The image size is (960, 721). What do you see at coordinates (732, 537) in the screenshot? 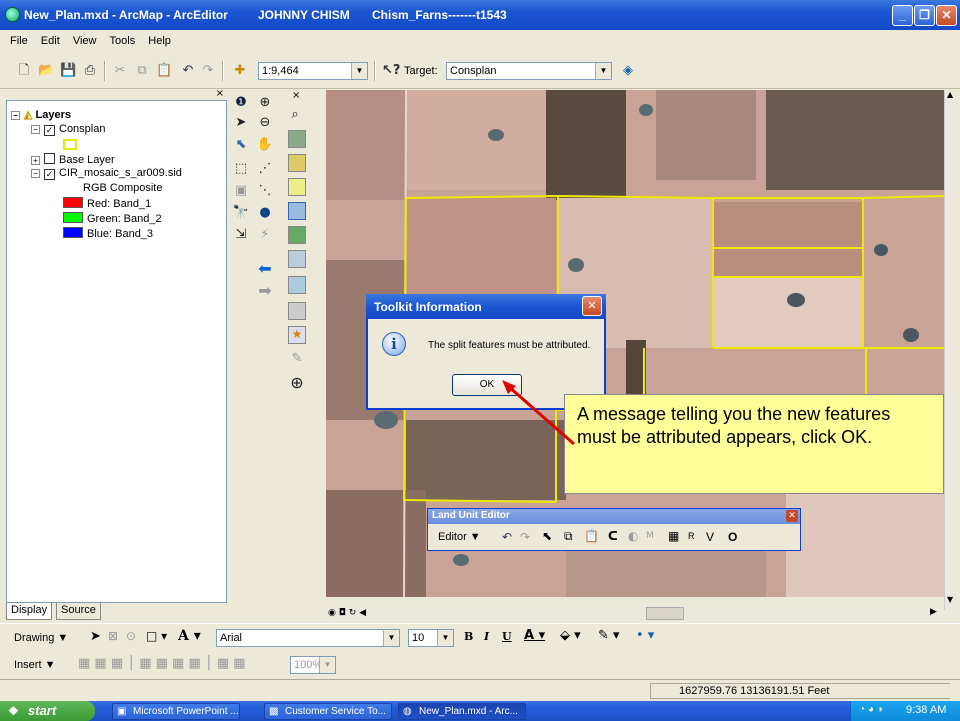
I see `o-button: O` at bounding box center [732, 537].